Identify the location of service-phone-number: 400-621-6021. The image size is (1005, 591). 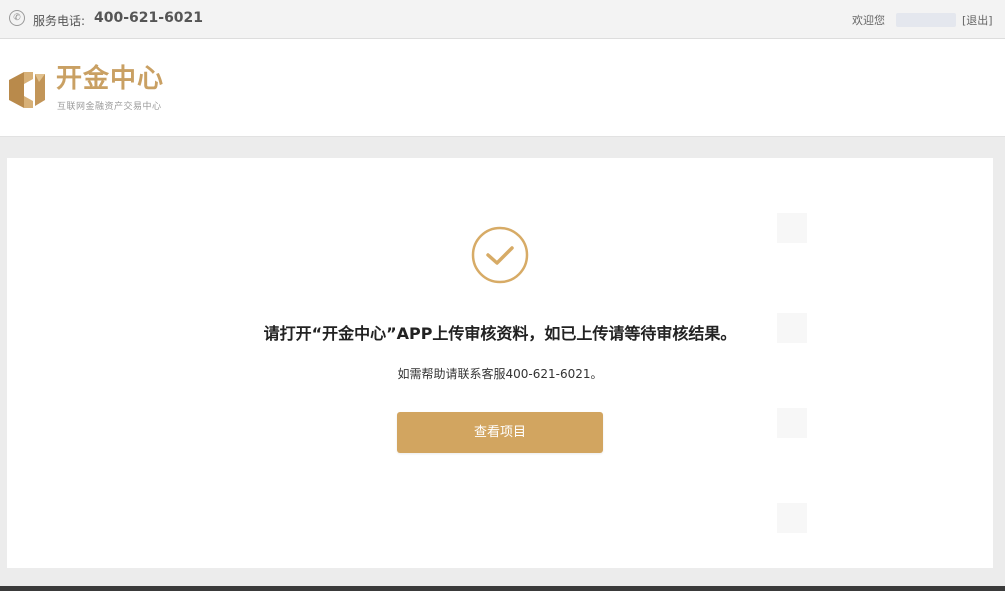
(149, 18).